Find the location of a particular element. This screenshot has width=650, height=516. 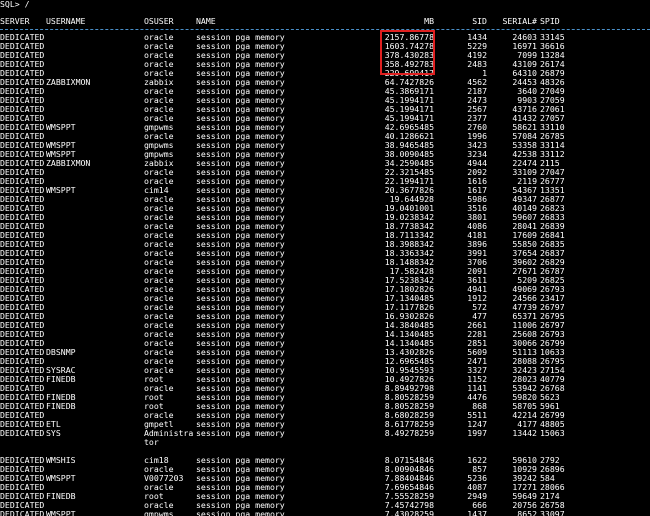

cell-mb: 8.49278259 is located at coordinates (409, 433).